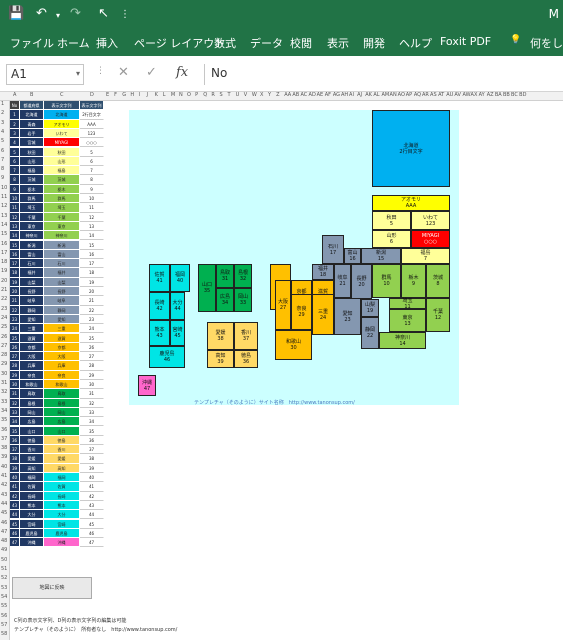 The height and width of the screenshot is (640, 563). I want to click on table-cell: 徳島, so click(32, 440).